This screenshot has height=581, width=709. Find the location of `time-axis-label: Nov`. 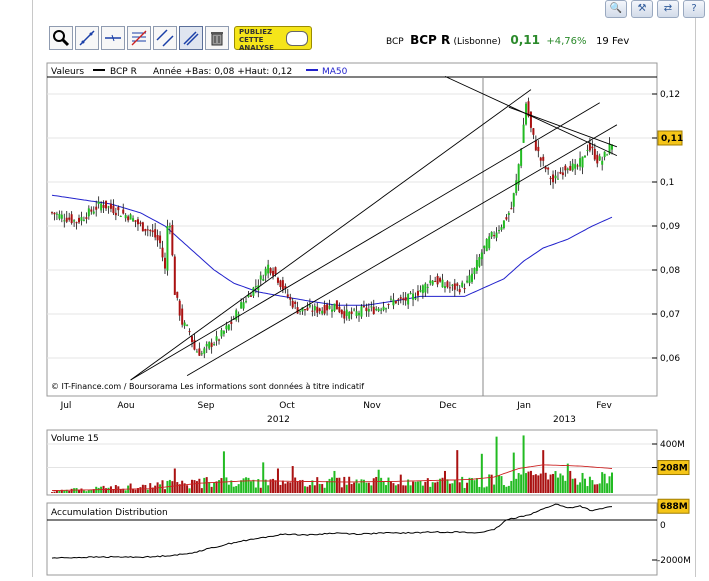

time-axis-label: Nov is located at coordinates (372, 406).